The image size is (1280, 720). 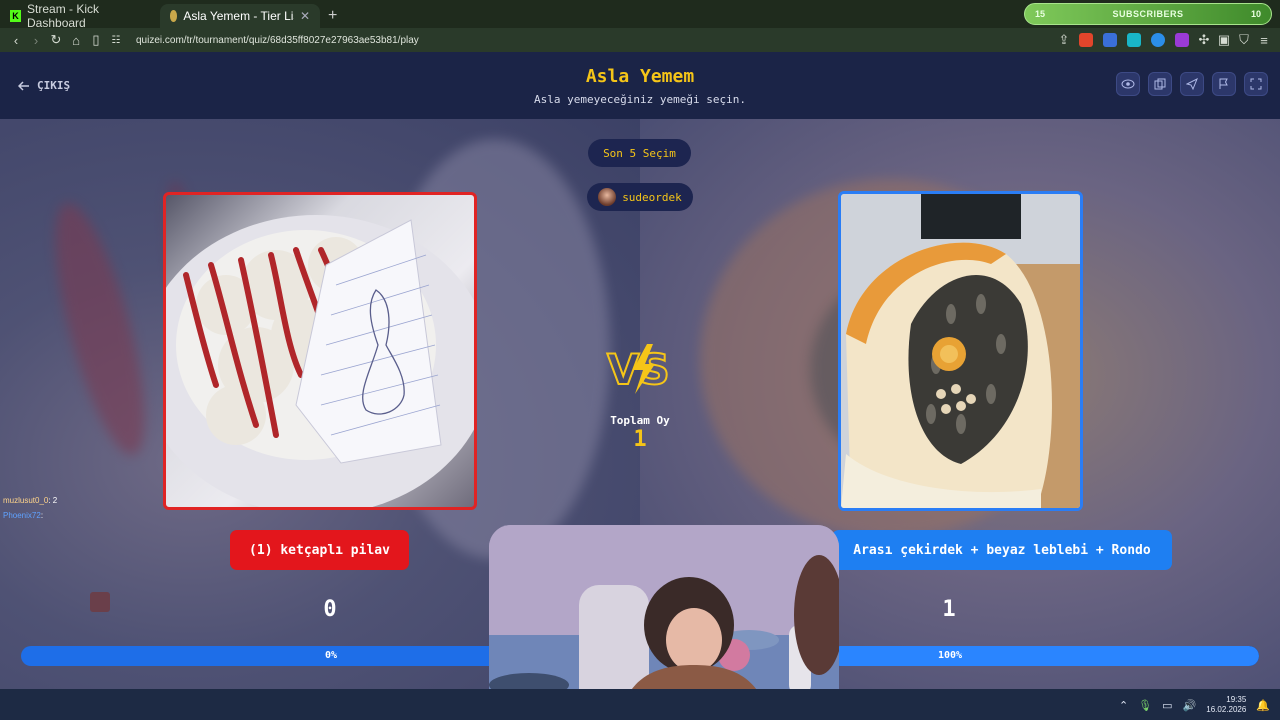 I want to click on left-choice-image, so click(x=320, y=351).